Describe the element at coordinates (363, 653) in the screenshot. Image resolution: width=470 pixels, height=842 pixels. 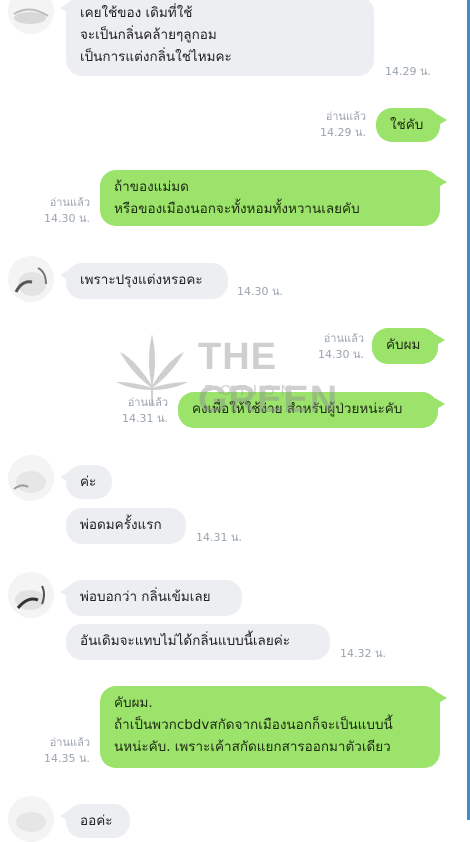
I see `message-timestamp: 14.32 น.` at that location.